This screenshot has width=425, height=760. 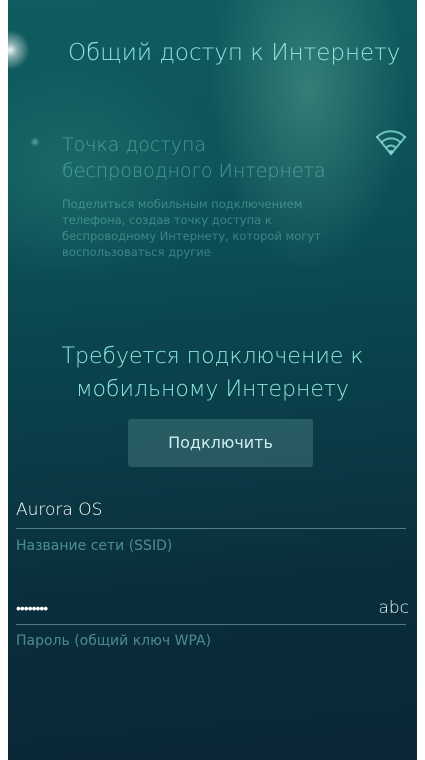 I want to click on connect-button: Подключить, so click(x=220, y=443).